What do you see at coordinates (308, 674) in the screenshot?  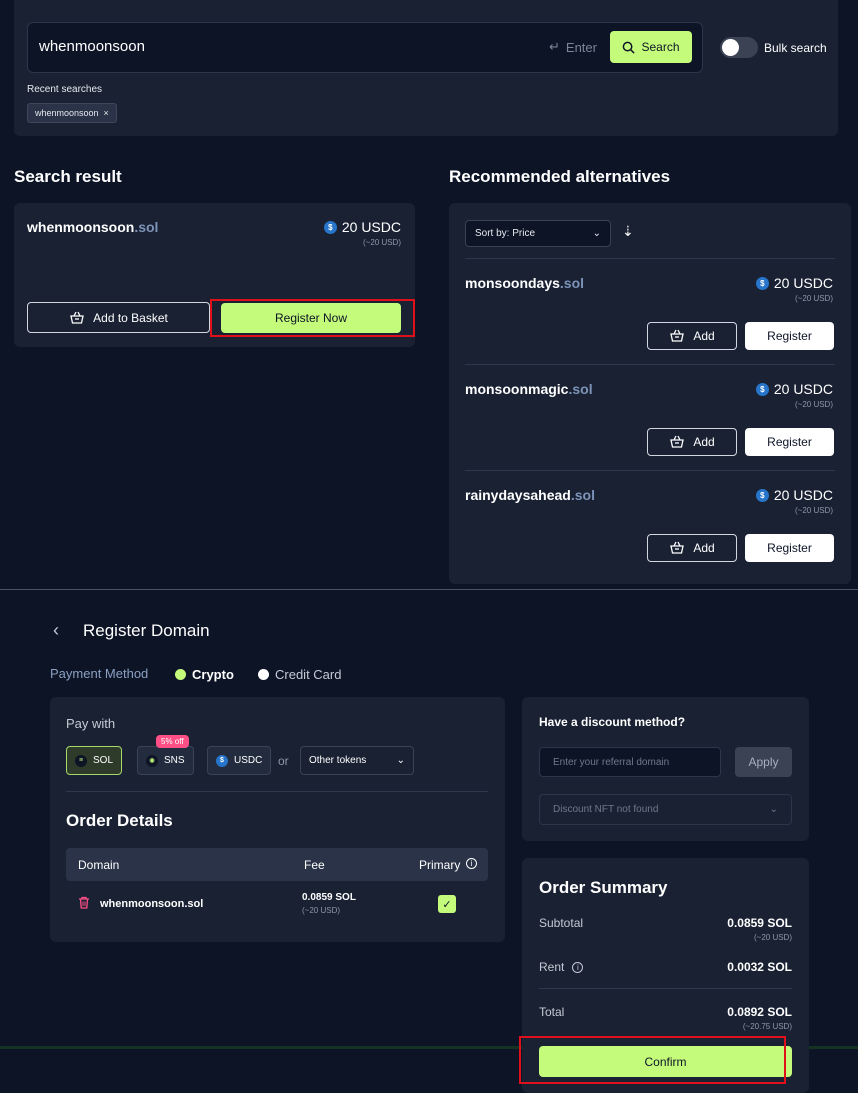 I see `credit-card-label: Credit Card` at bounding box center [308, 674].